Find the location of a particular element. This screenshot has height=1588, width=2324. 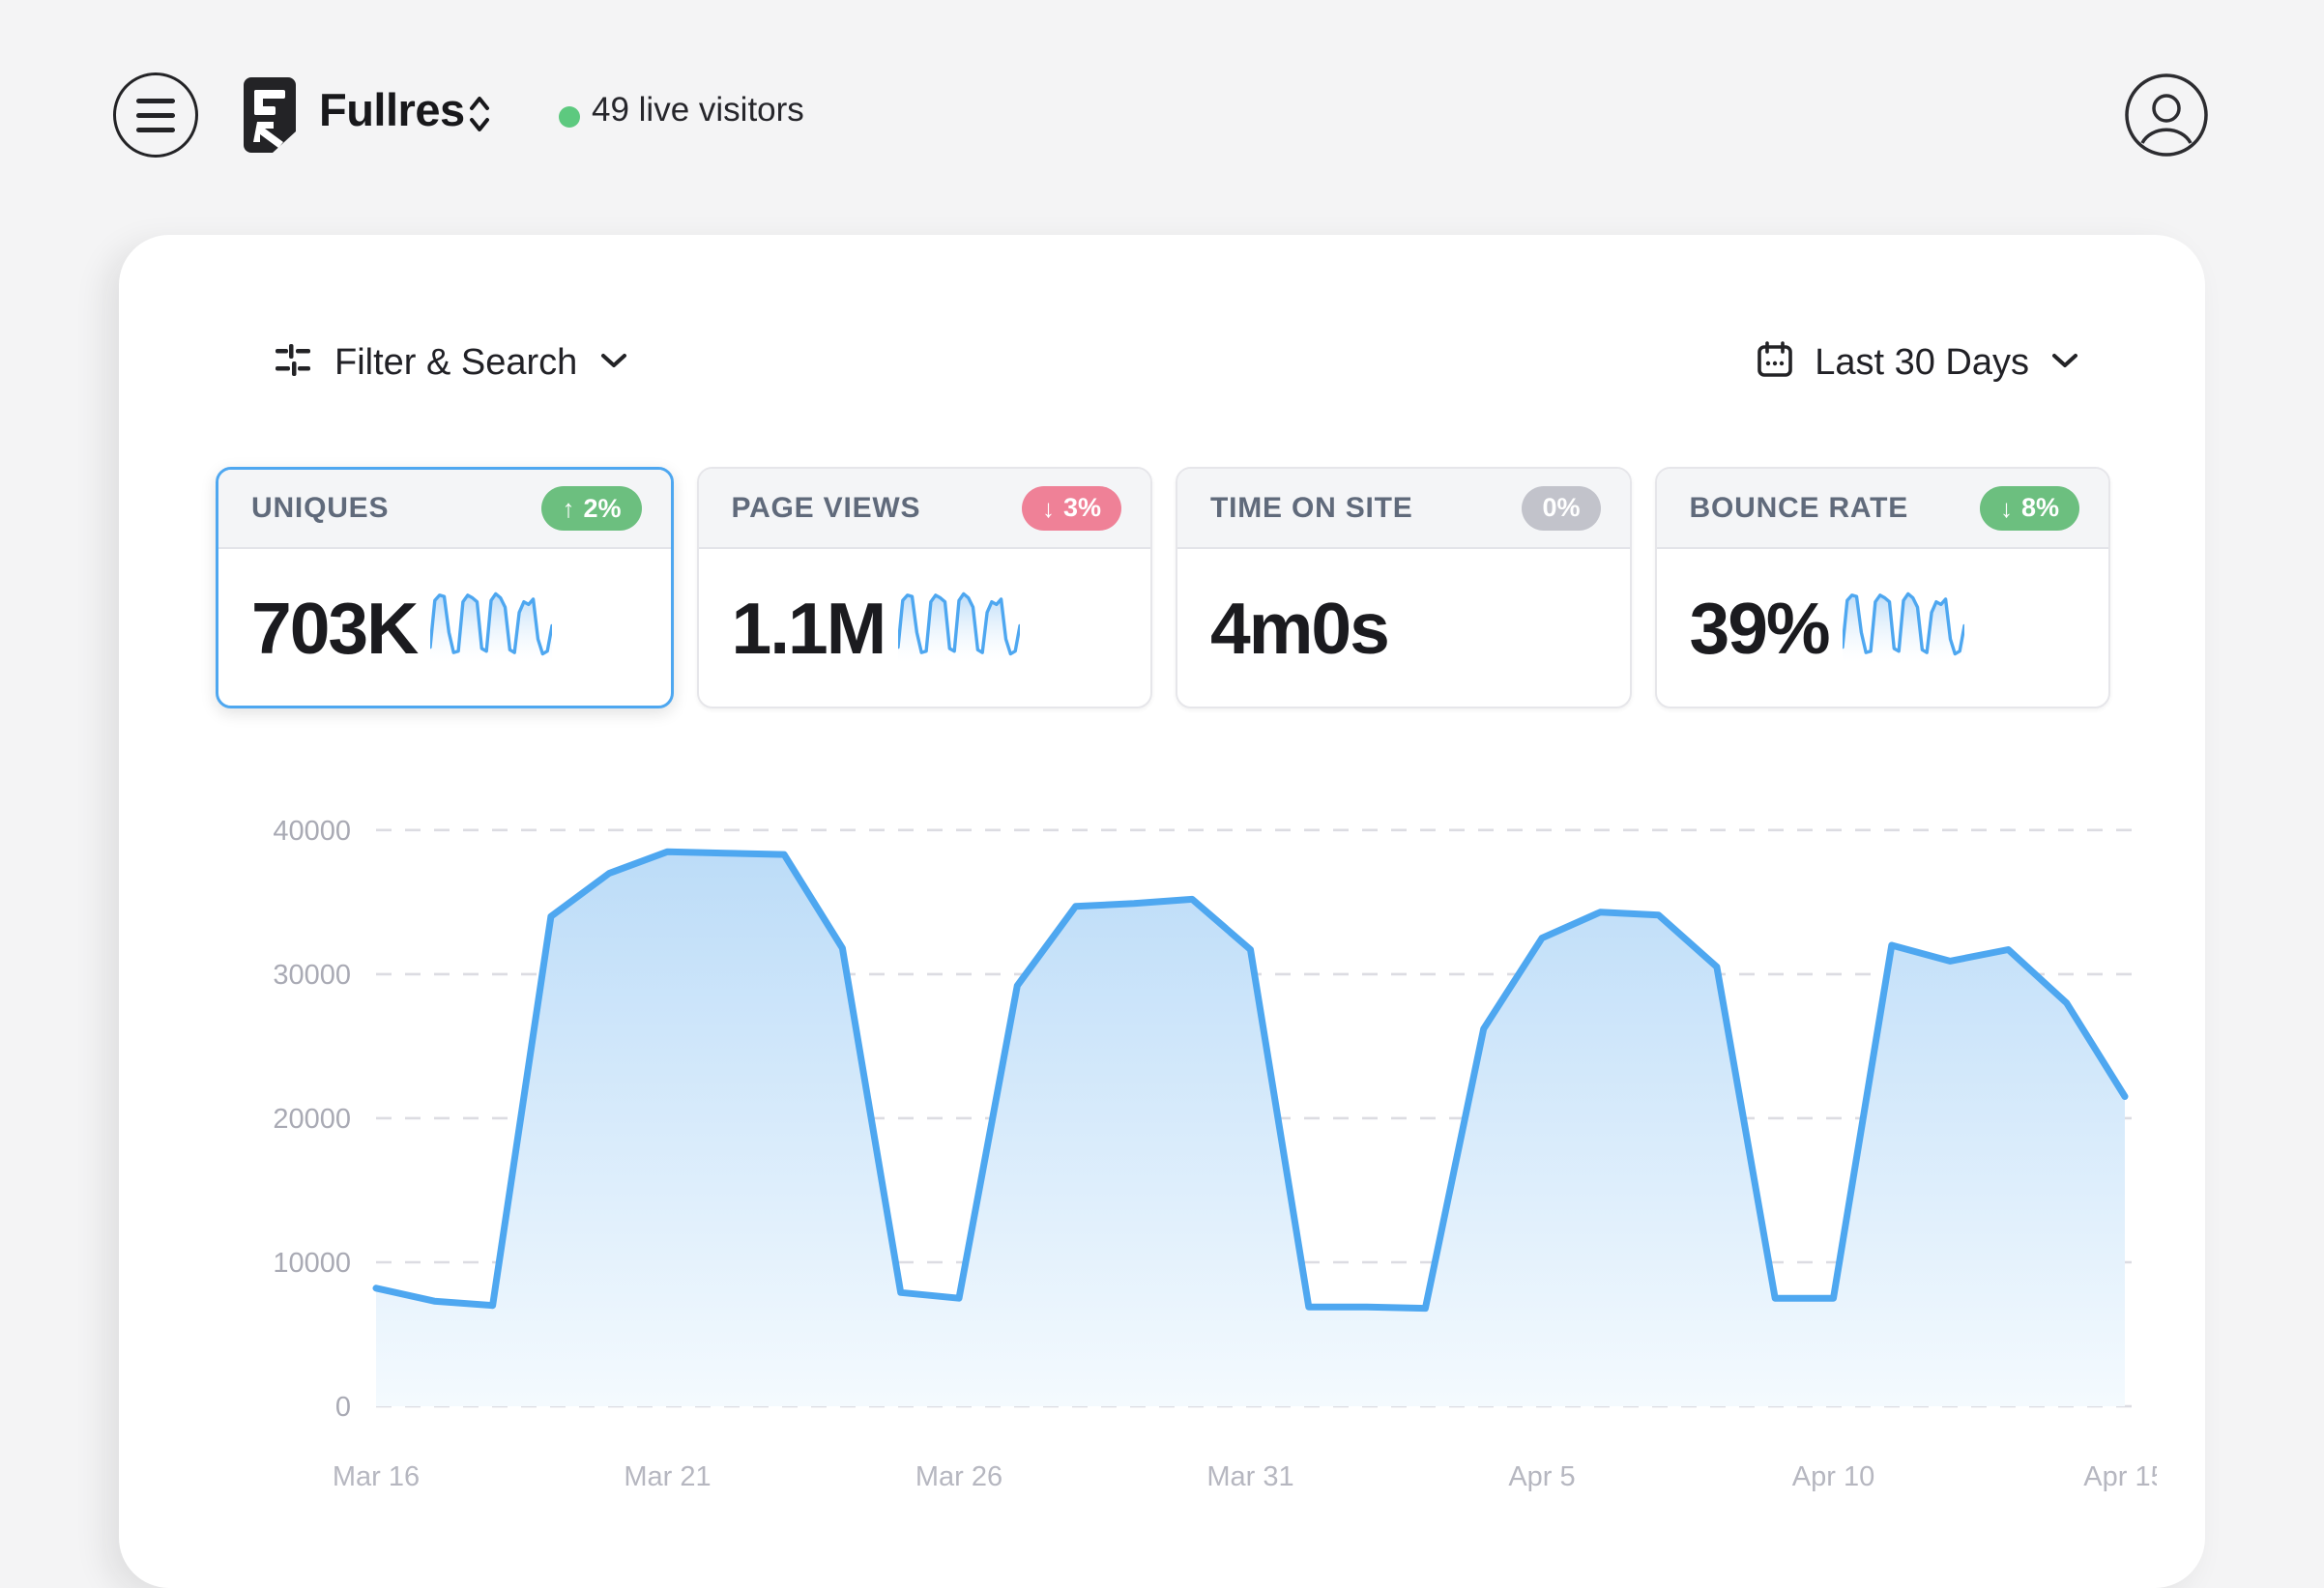

date-range-label: Last 30 Days is located at coordinates (1922, 362).